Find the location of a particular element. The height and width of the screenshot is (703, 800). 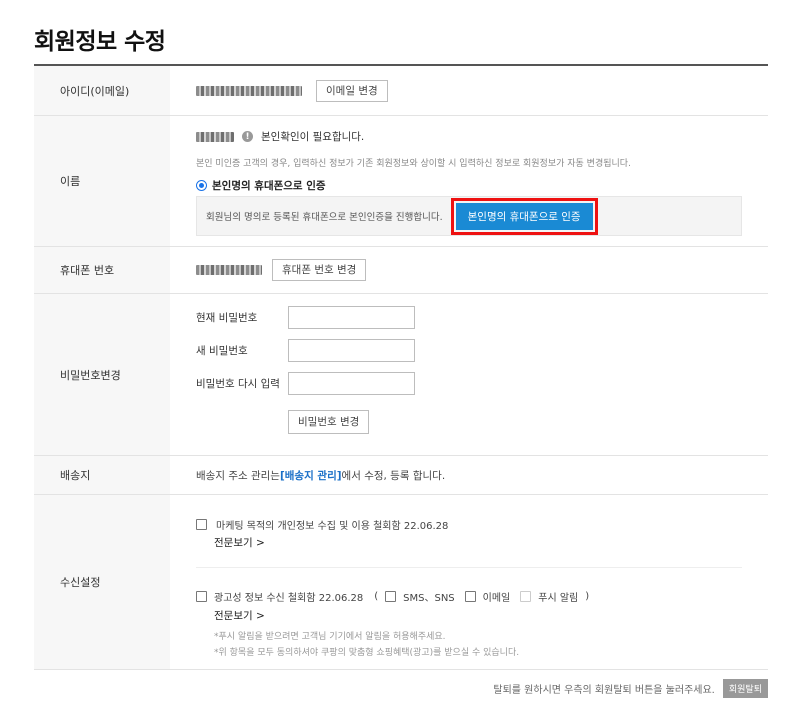

phone-auth-radio: 본인명의 휴대폰으로 인증 is located at coordinates (261, 185).